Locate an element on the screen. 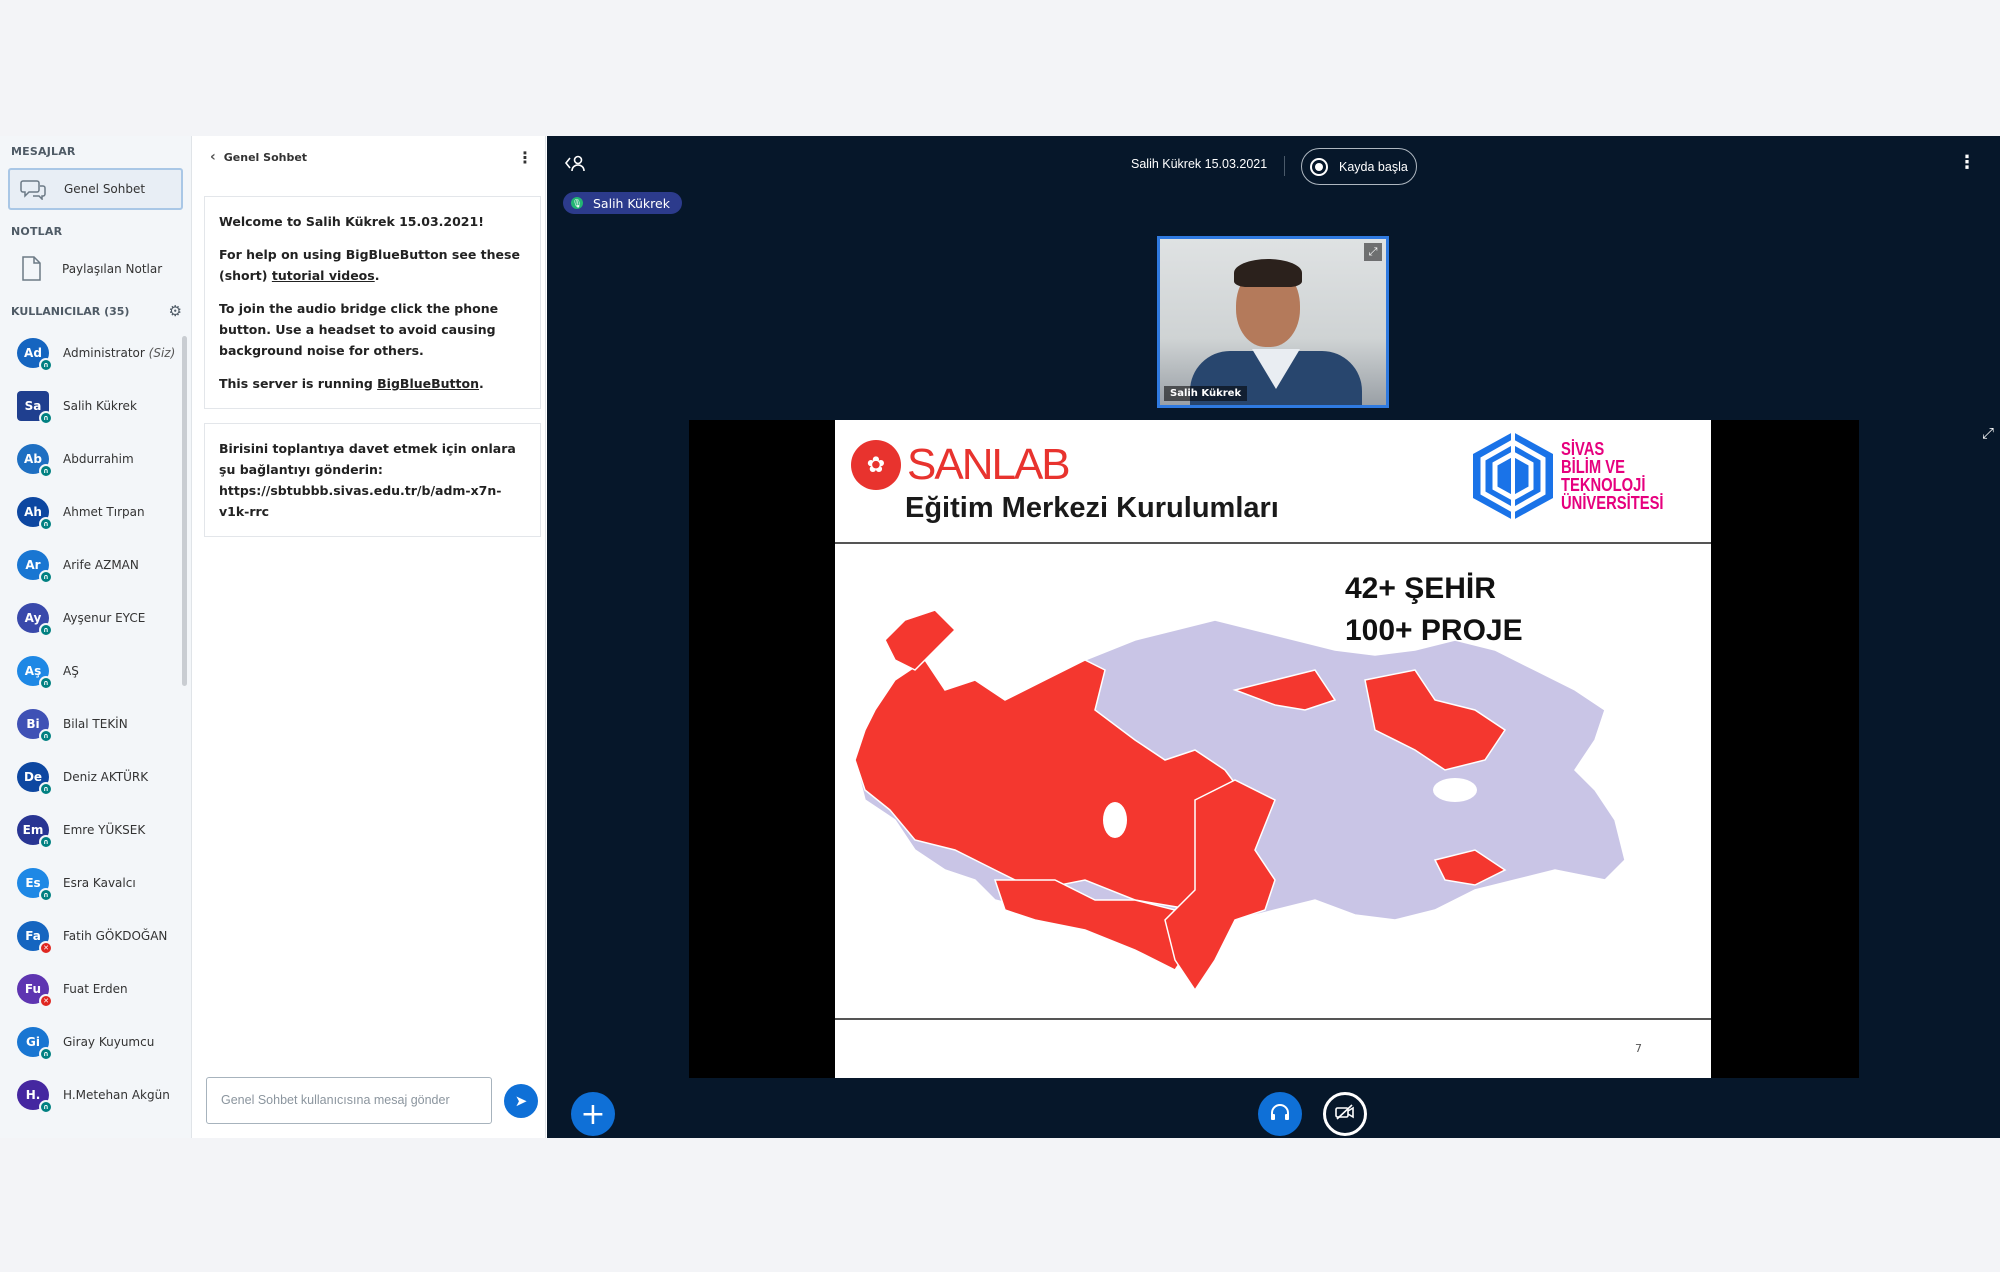  chat-back-button: ‹ Genel Sohbet is located at coordinates (258, 157).